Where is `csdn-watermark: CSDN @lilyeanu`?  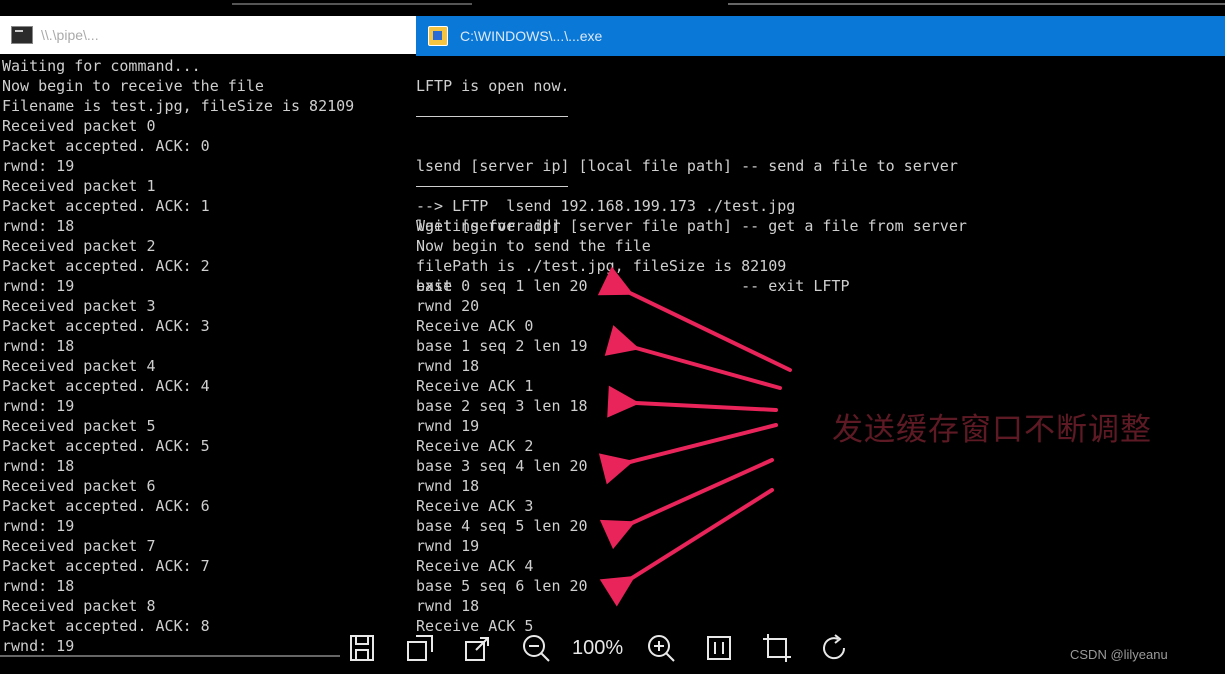 csdn-watermark: CSDN @lilyeanu is located at coordinates (1119, 654).